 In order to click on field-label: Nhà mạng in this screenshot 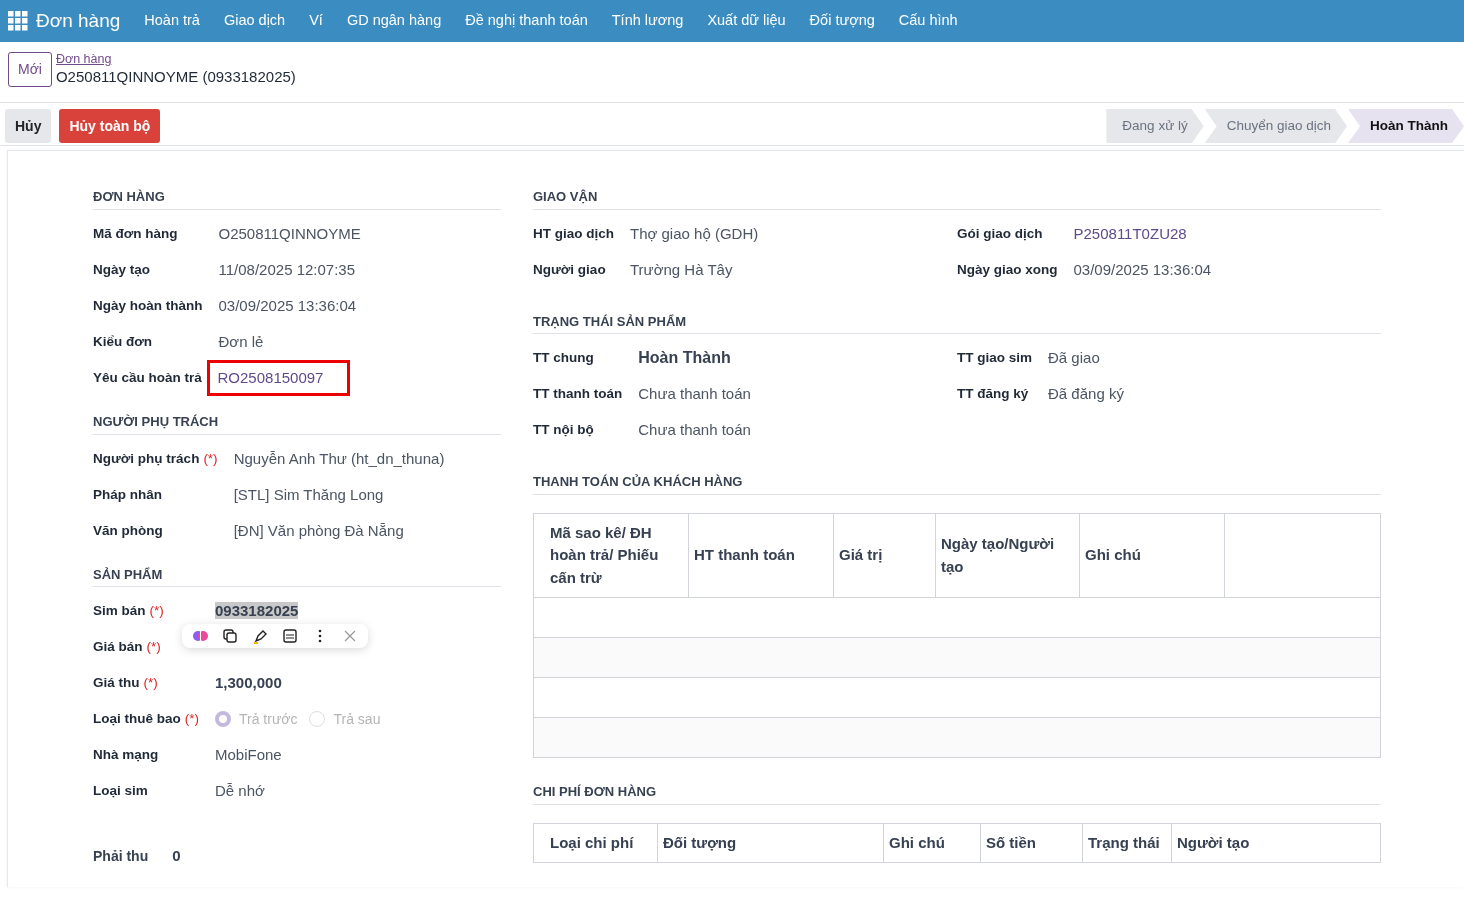, I will do `click(126, 755)`.